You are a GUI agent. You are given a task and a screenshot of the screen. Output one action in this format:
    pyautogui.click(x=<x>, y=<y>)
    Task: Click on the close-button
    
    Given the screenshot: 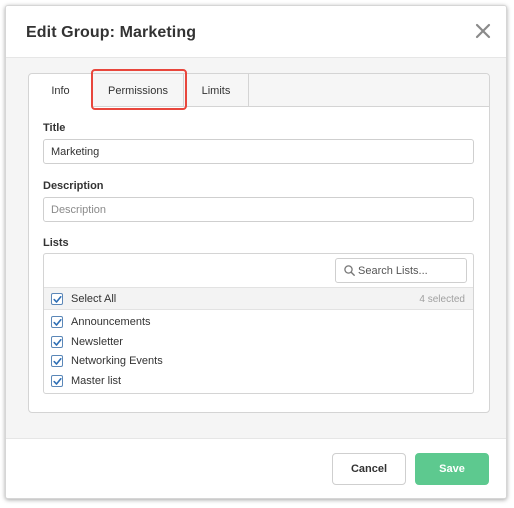 What is the action you would take?
    pyautogui.click(x=483, y=31)
    